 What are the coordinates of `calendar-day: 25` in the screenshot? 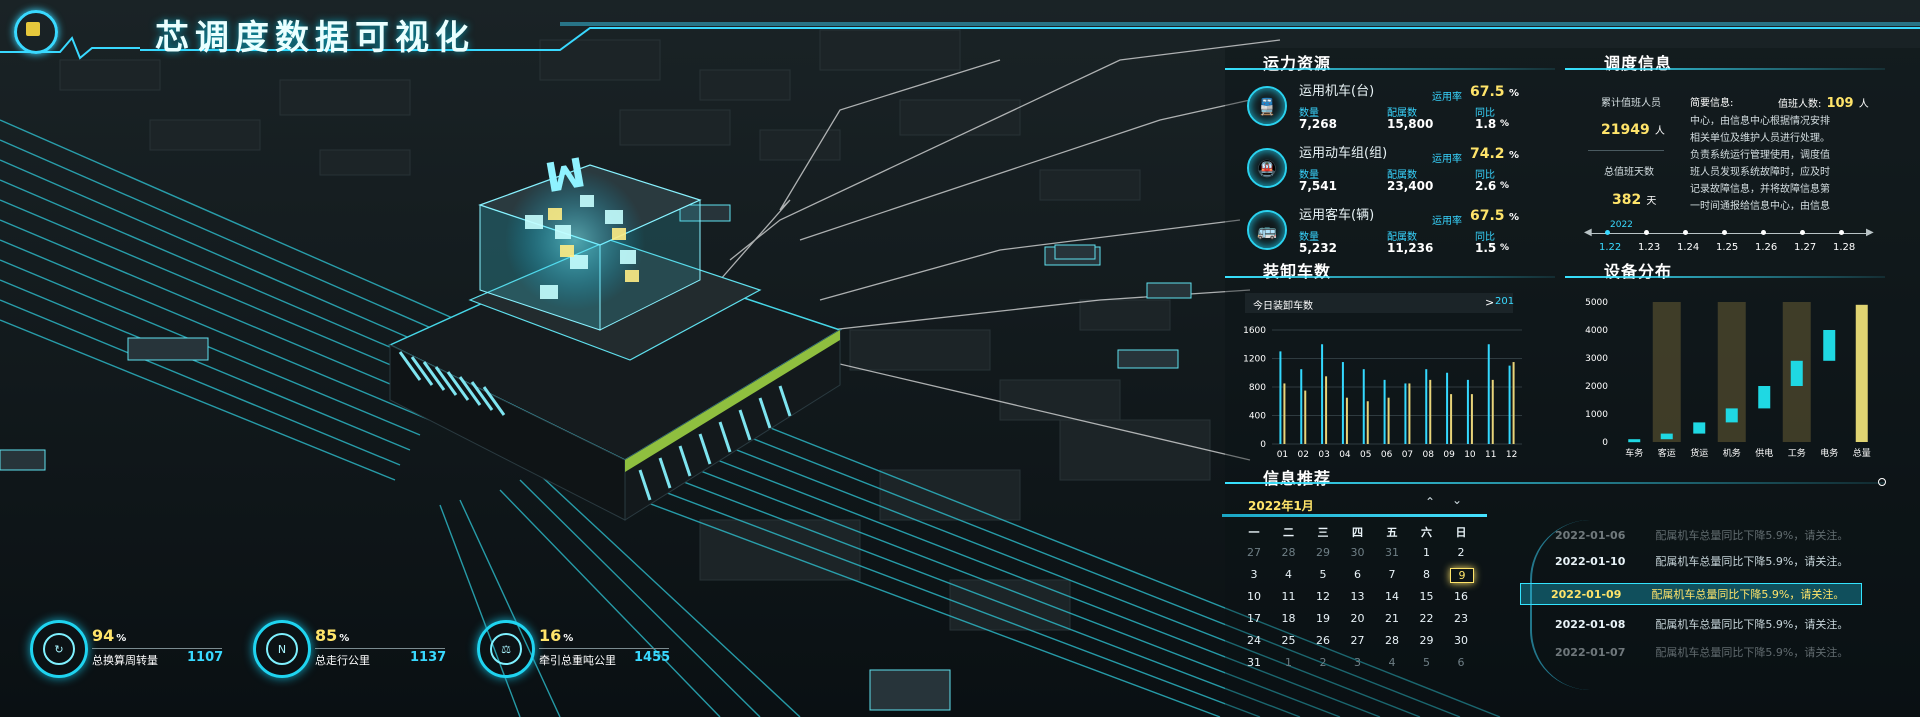 It's located at (1289, 640).